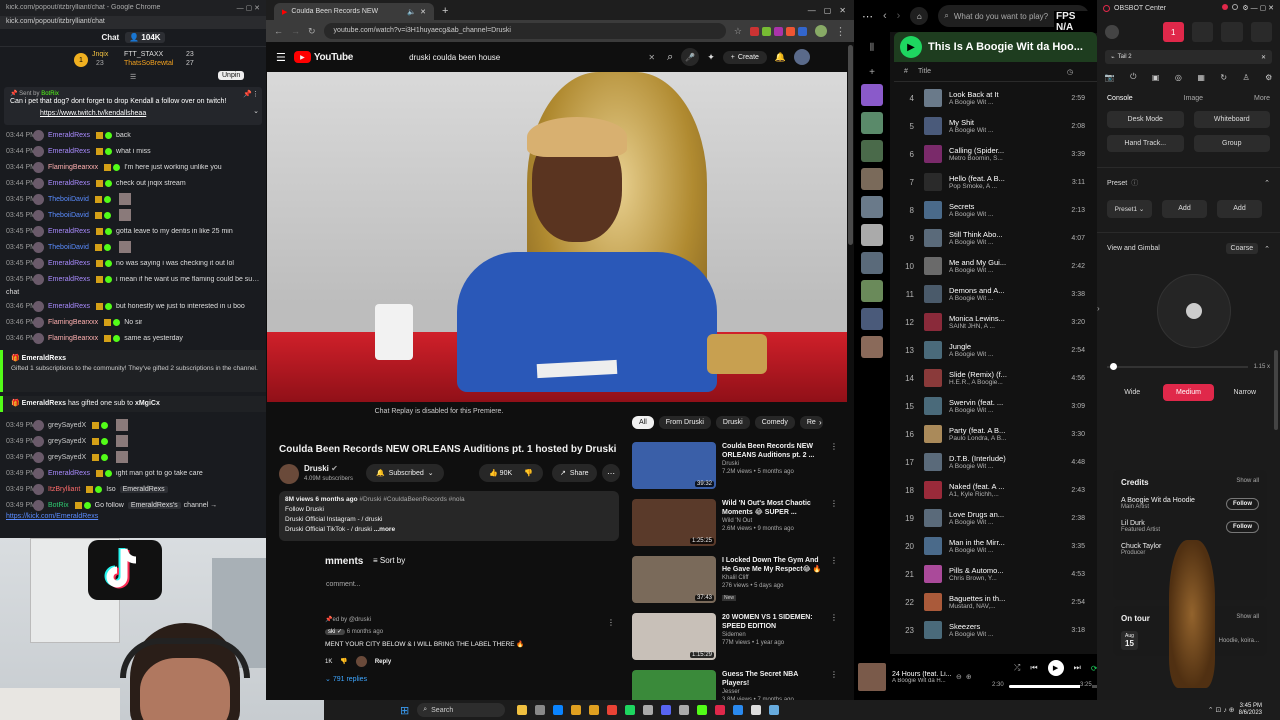  I want to click on rec-channel: Druski, so click(780, 464).